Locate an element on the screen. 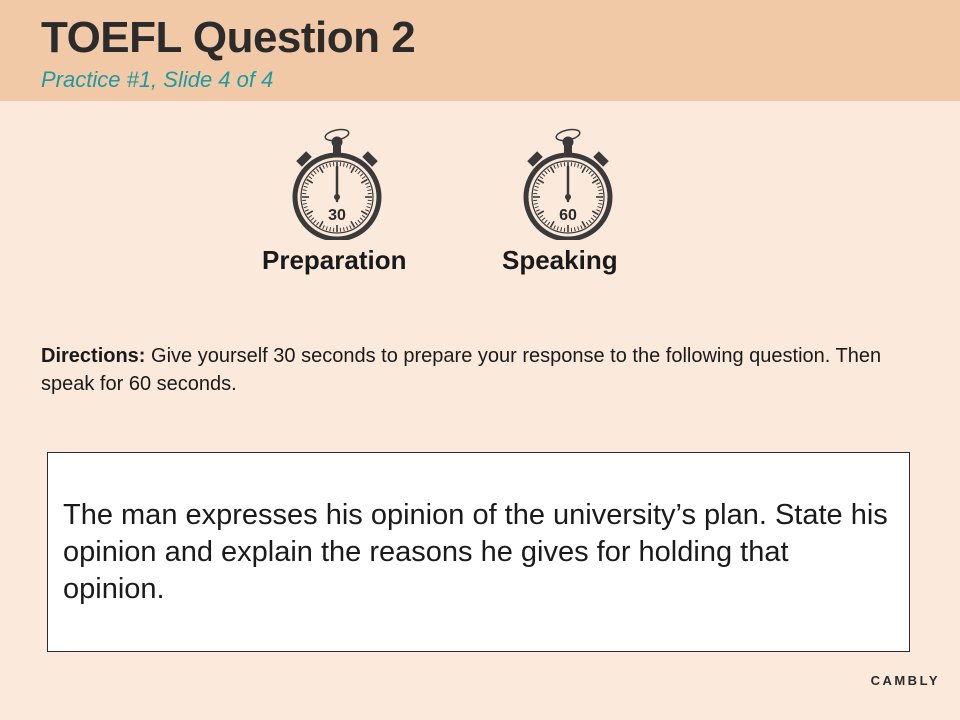 Image resolution: width=960 pixels, height=720 pixels. page-title: TOEFL Question 2 is located at coordinates (228, 37).